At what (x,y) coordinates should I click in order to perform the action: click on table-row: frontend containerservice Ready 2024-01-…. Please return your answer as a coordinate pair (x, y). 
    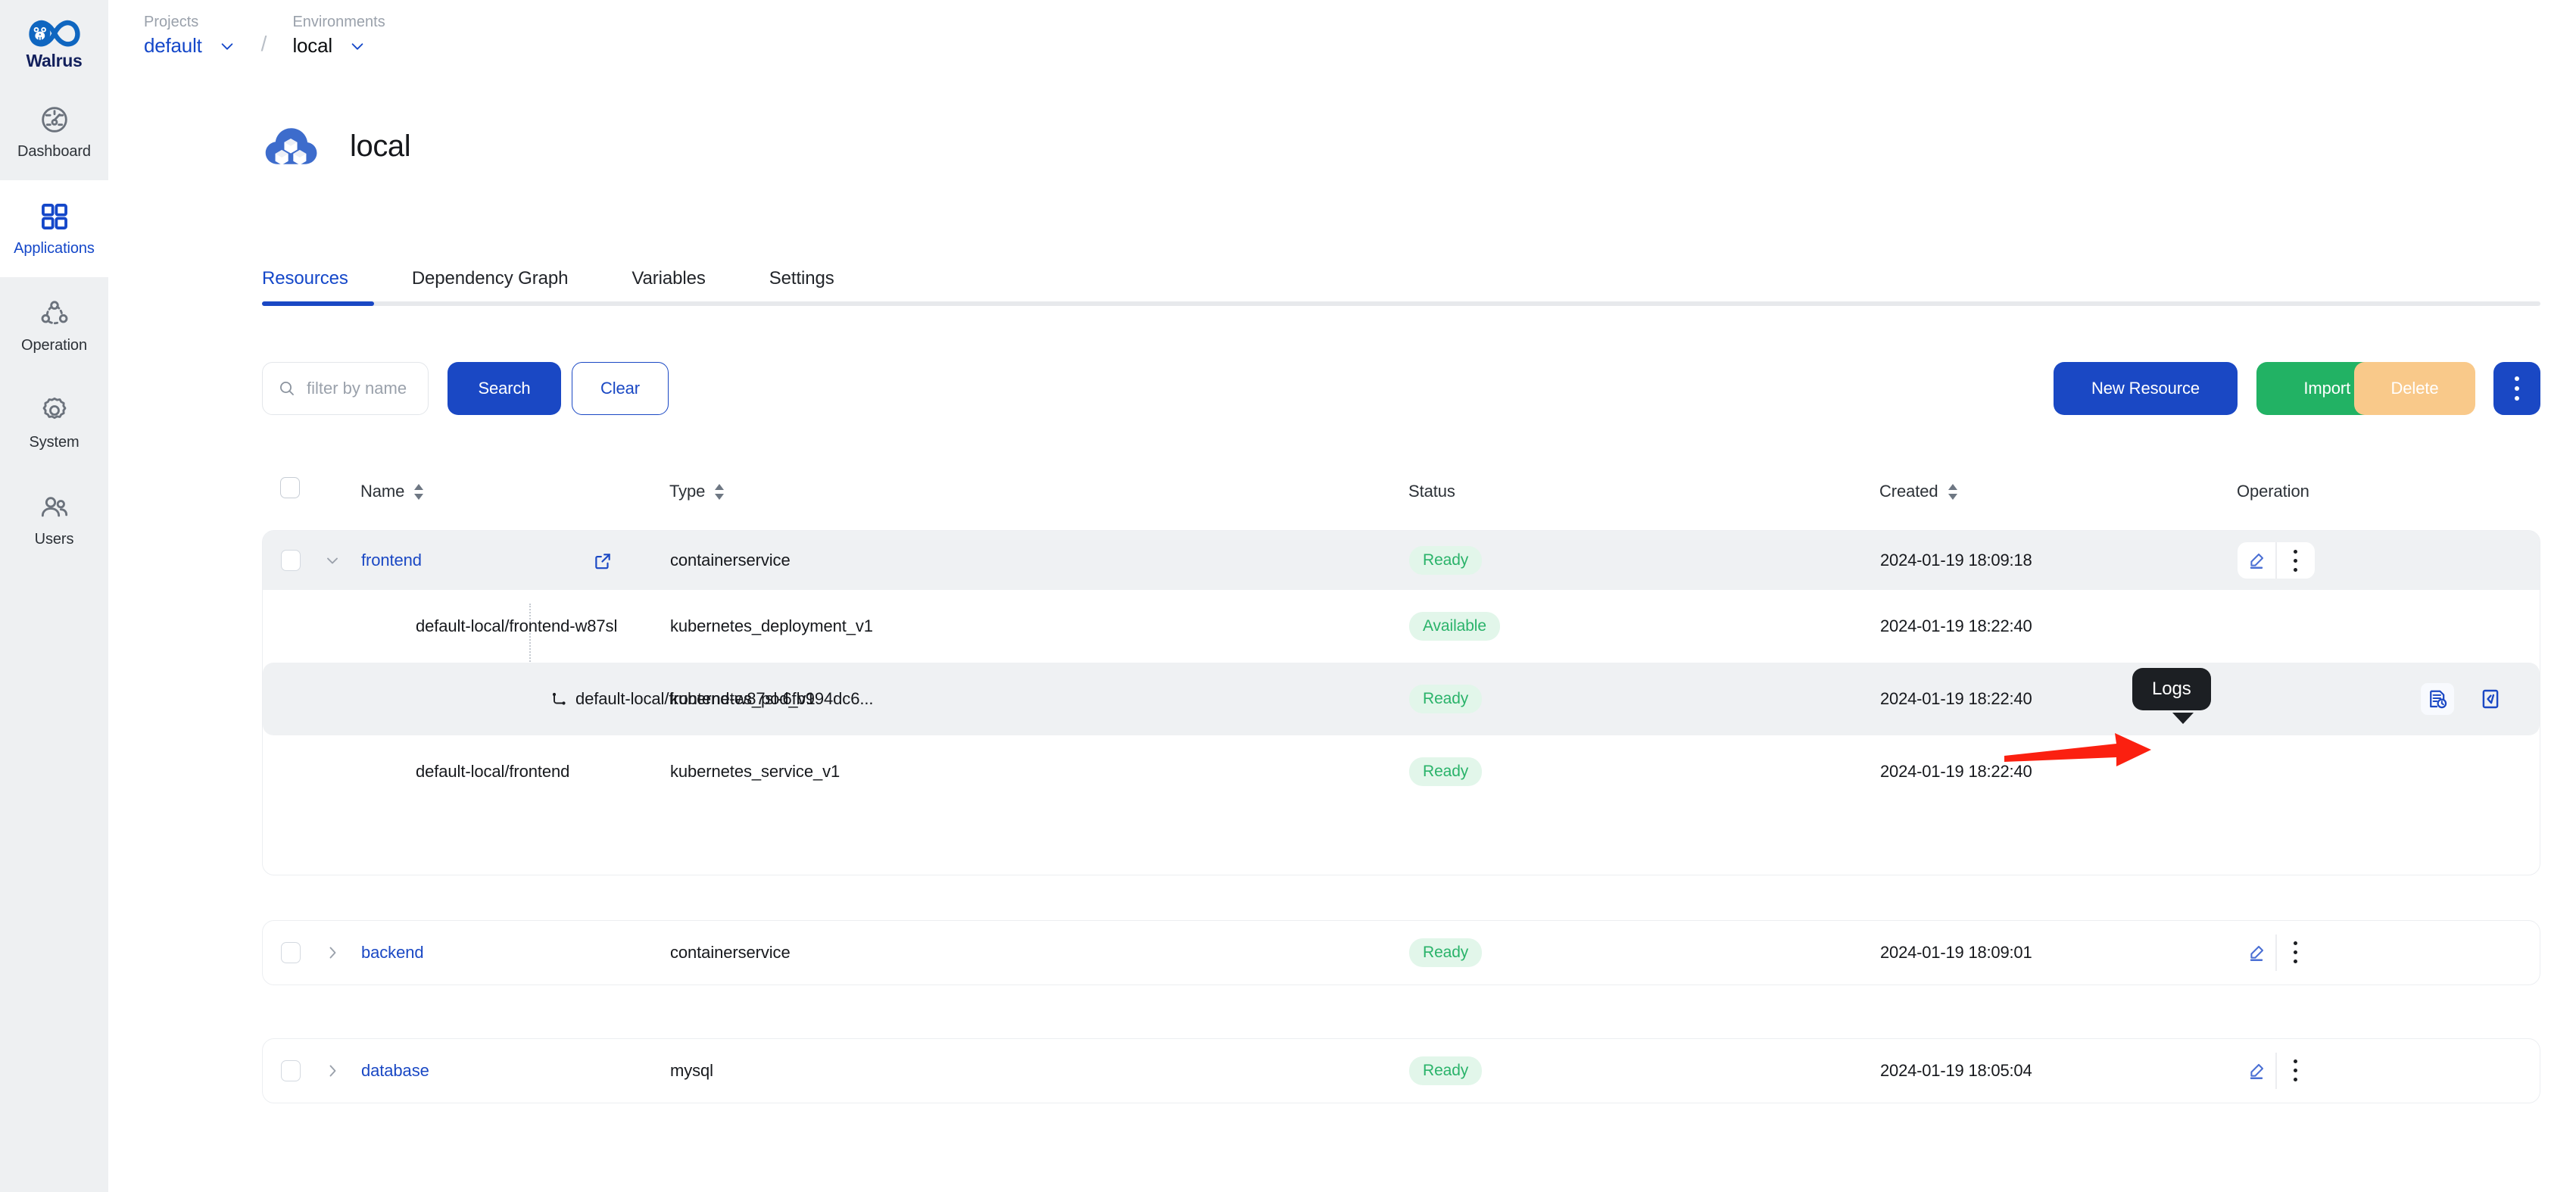
    Looking at the image, I should click on (1401, 560).